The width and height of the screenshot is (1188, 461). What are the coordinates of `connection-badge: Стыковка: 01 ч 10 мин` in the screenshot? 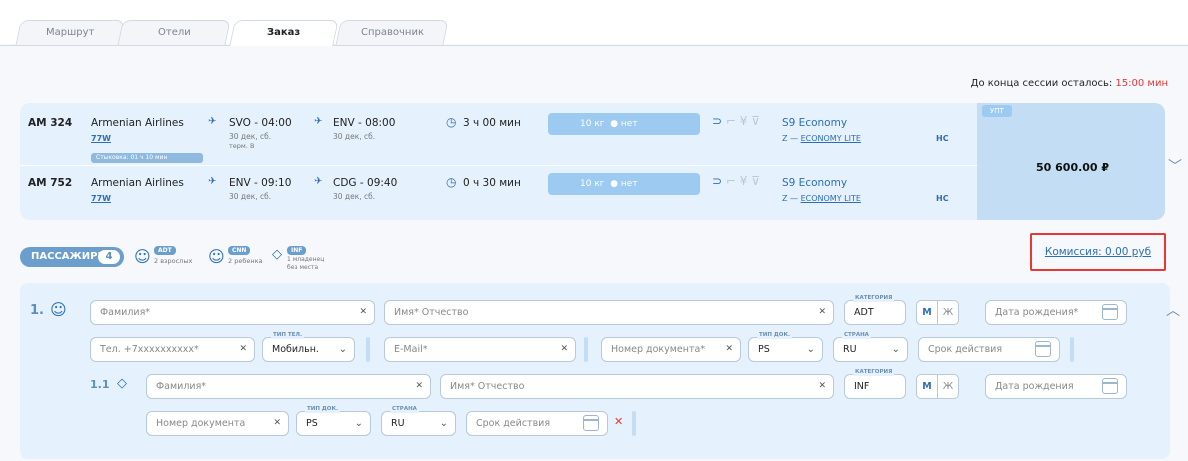 It's located at (147, 158).